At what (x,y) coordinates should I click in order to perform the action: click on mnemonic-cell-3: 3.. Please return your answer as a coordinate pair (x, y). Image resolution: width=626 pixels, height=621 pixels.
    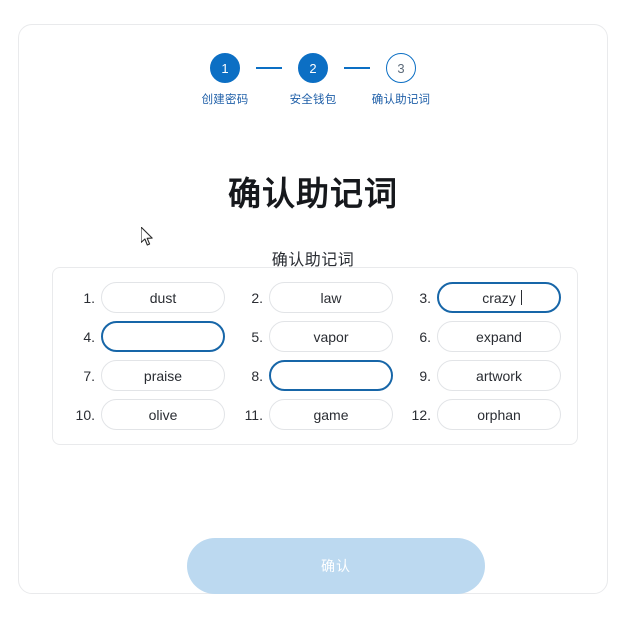
    Looking at the image, I should click on (483, 297).